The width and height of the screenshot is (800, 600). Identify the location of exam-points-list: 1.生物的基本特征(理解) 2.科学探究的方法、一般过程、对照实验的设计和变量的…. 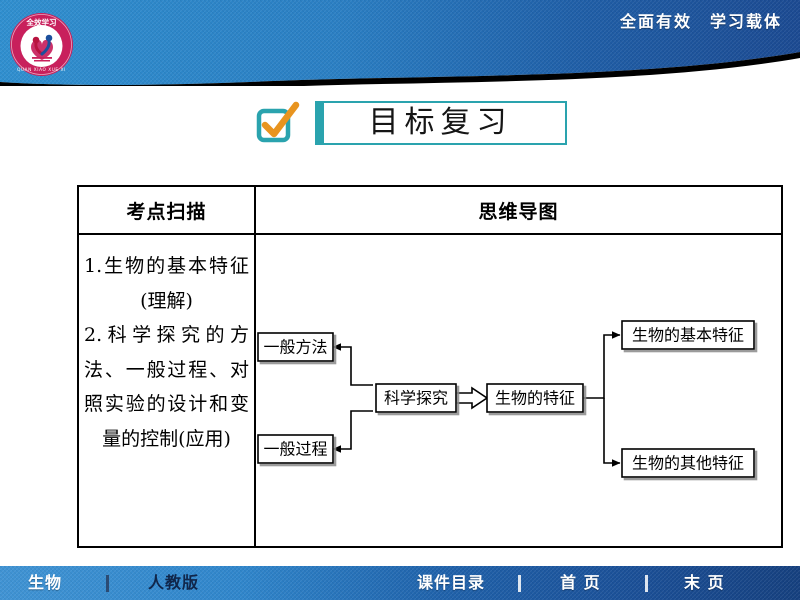
(166, 352).